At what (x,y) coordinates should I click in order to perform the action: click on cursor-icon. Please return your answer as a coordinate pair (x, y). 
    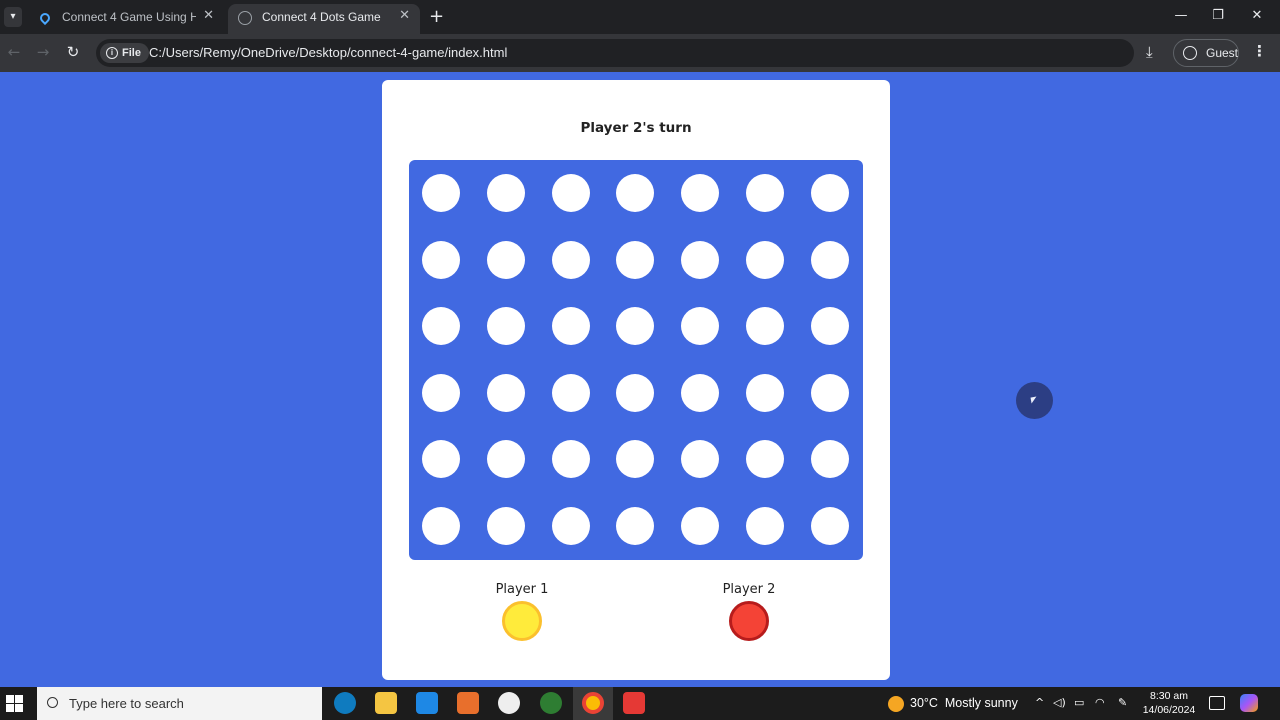
    Looking at the image, I should click on (1034, 400).